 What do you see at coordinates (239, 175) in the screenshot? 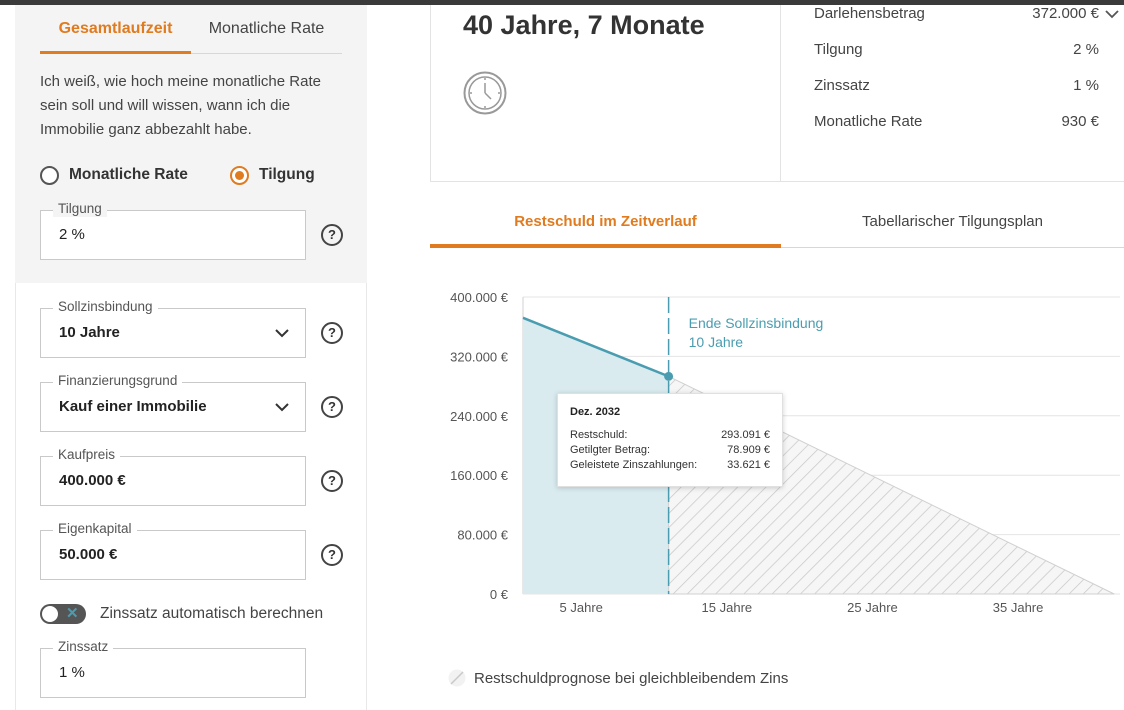
I see `radio-button-checked` at bounding box center [239, 175].